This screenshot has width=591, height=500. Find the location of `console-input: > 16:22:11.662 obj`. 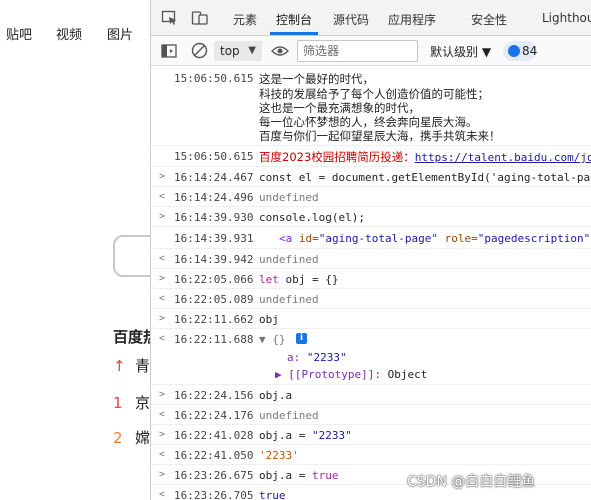

console-input: > 16:22:11.662 obj is located at coordinates (371, 319).